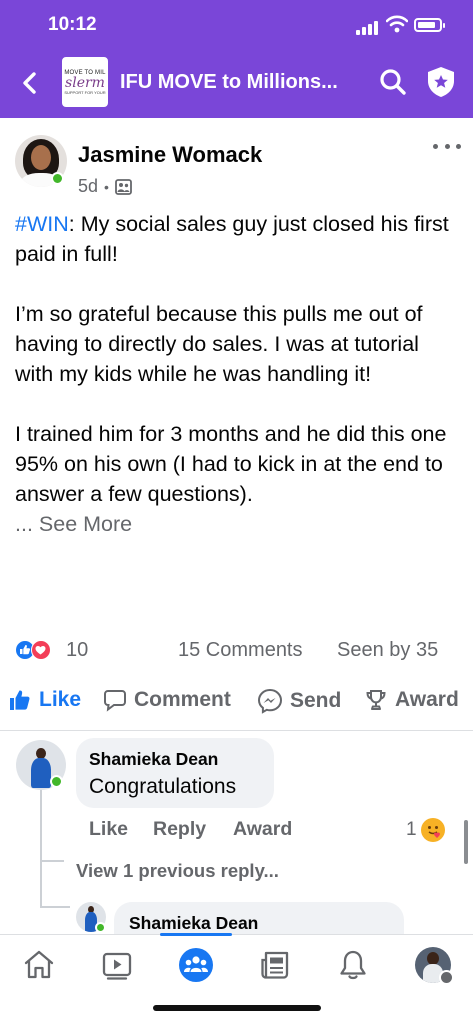  What do you see at coordinates (466, 842) in the screenshot?
I see `scrollbar` at bounding box center [466, 842].